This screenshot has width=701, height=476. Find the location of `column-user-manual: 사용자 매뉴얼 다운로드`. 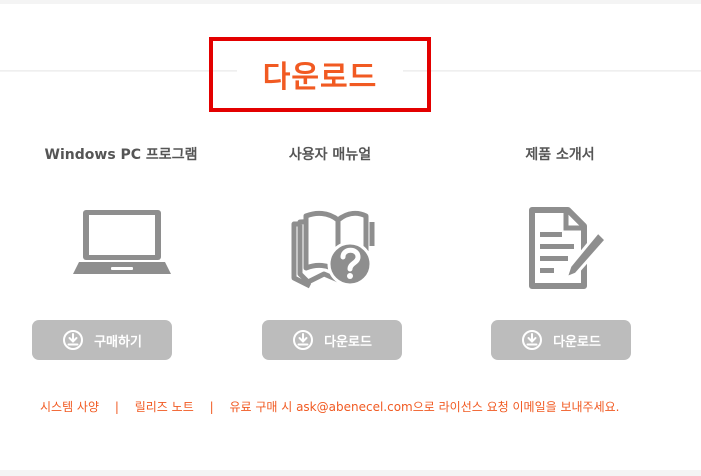

column-user-manual: 사용자 매뉴얼 다운로드 is located at coordinates (330, 252).